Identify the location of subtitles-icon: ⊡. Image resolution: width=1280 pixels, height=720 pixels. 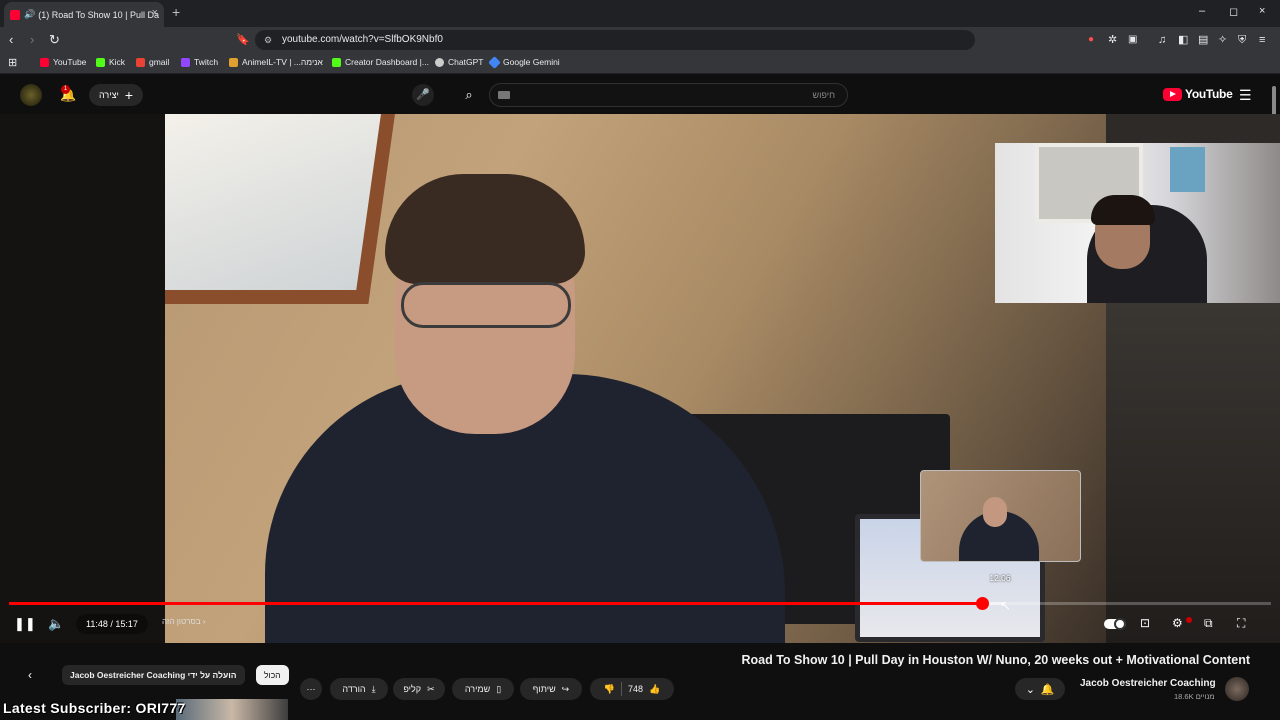
(1145, 623).